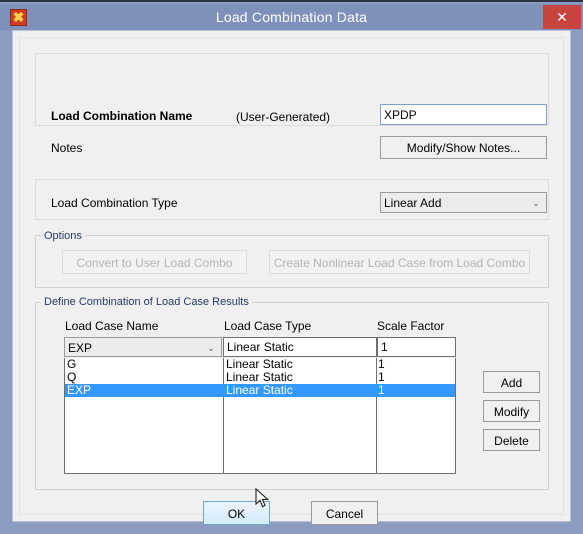  Describe the element at coordinates (511, 440) in the screenshot. I see `delete-button: Delete` at that location.